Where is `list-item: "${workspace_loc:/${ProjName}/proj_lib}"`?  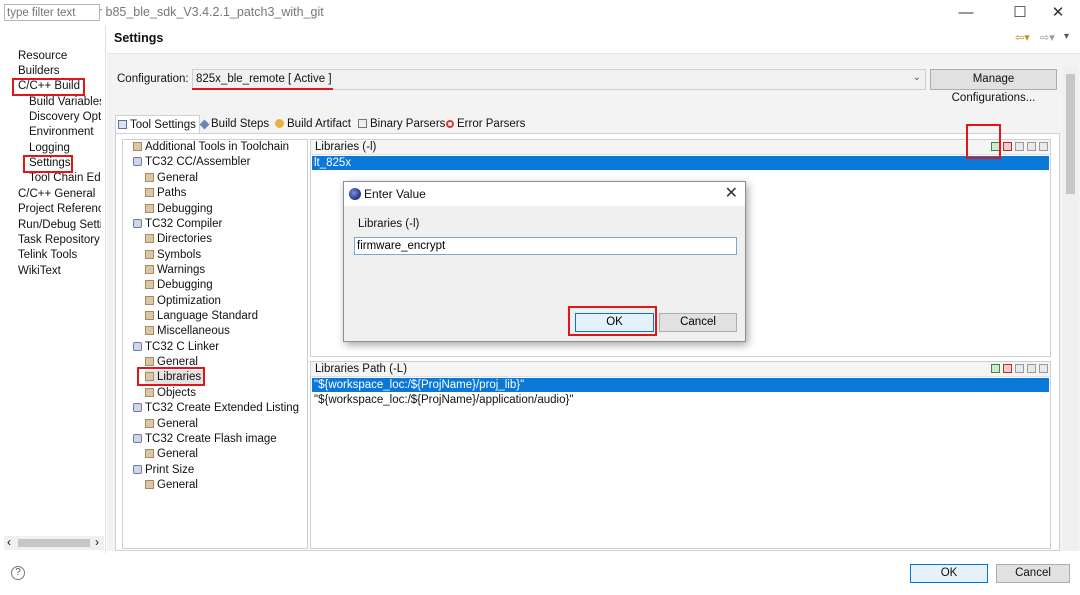
list-item: "${workspace_loc:/${ProjName}/proj_lib}" is located at coordinates (680, 385).